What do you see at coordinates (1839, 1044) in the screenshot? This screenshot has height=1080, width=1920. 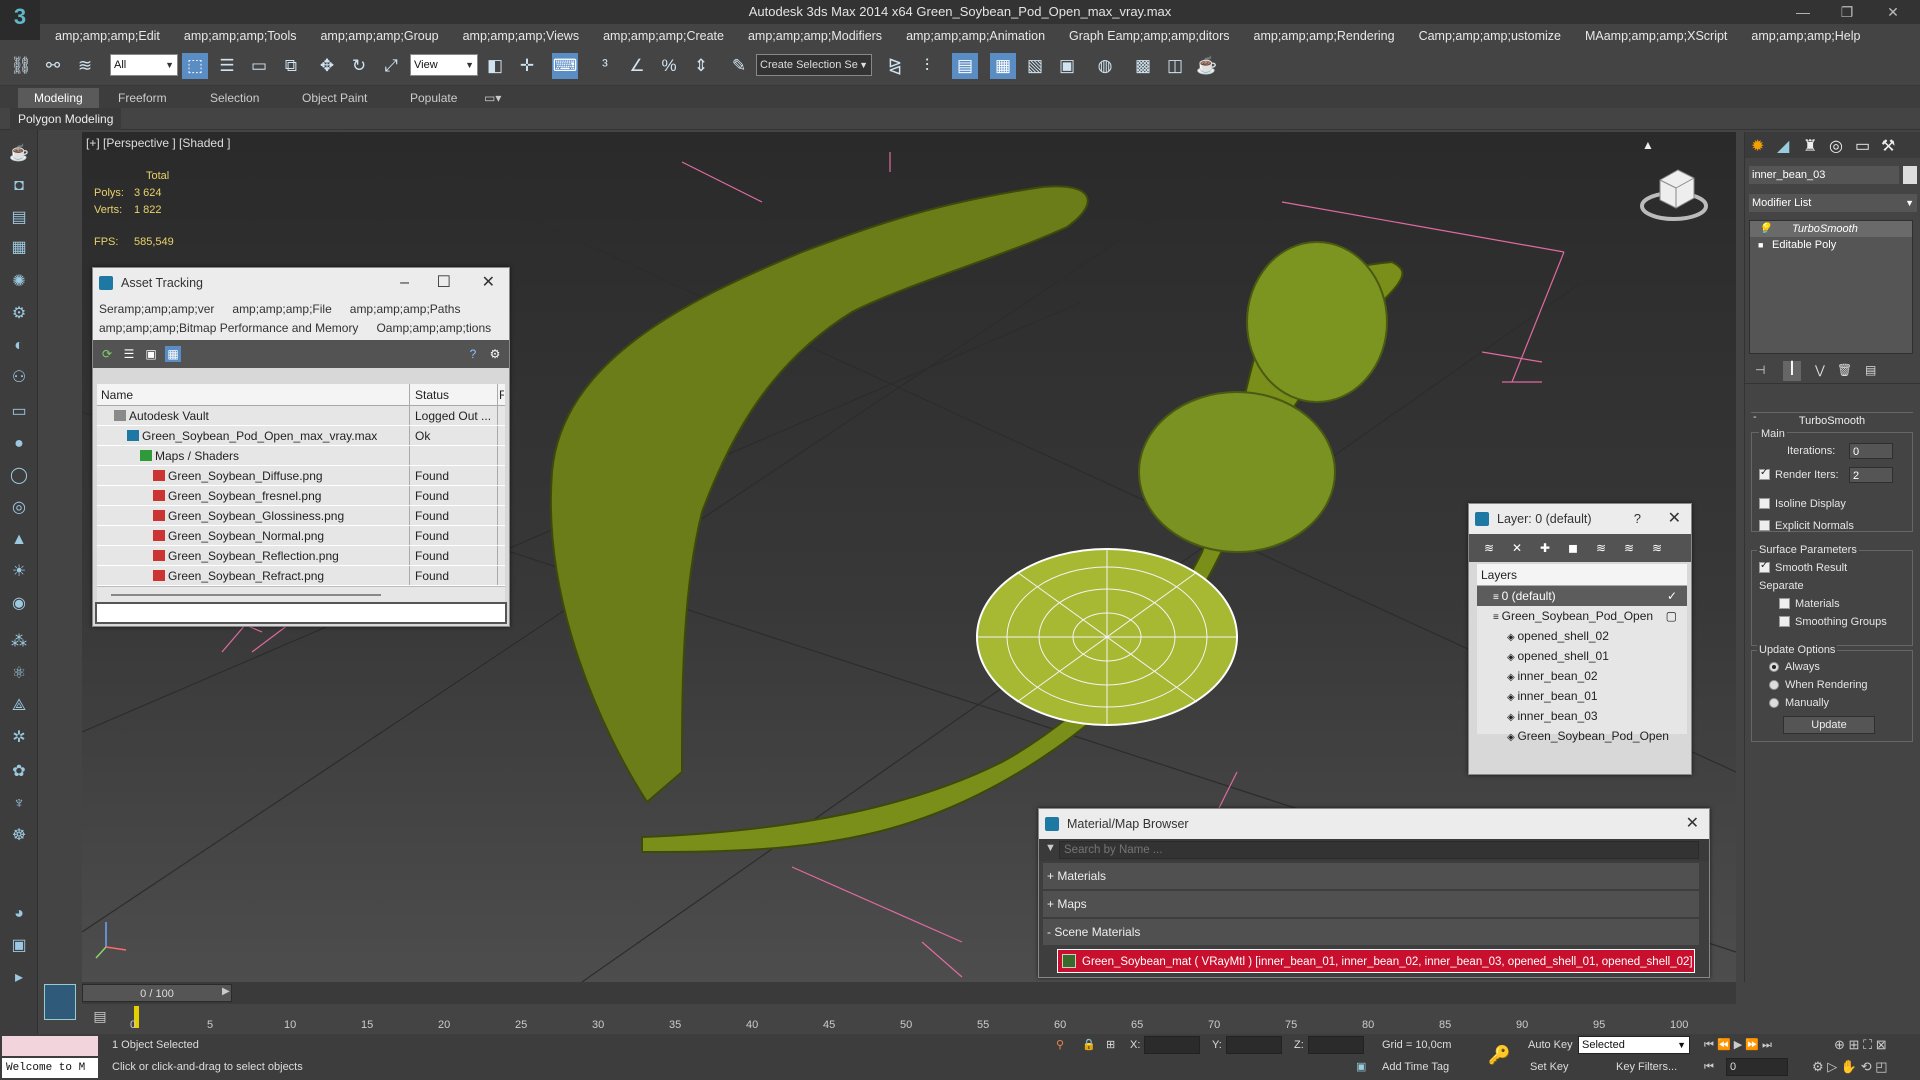 I see `zoom-icon: ⊕` at bounding box center [1839, 1044].